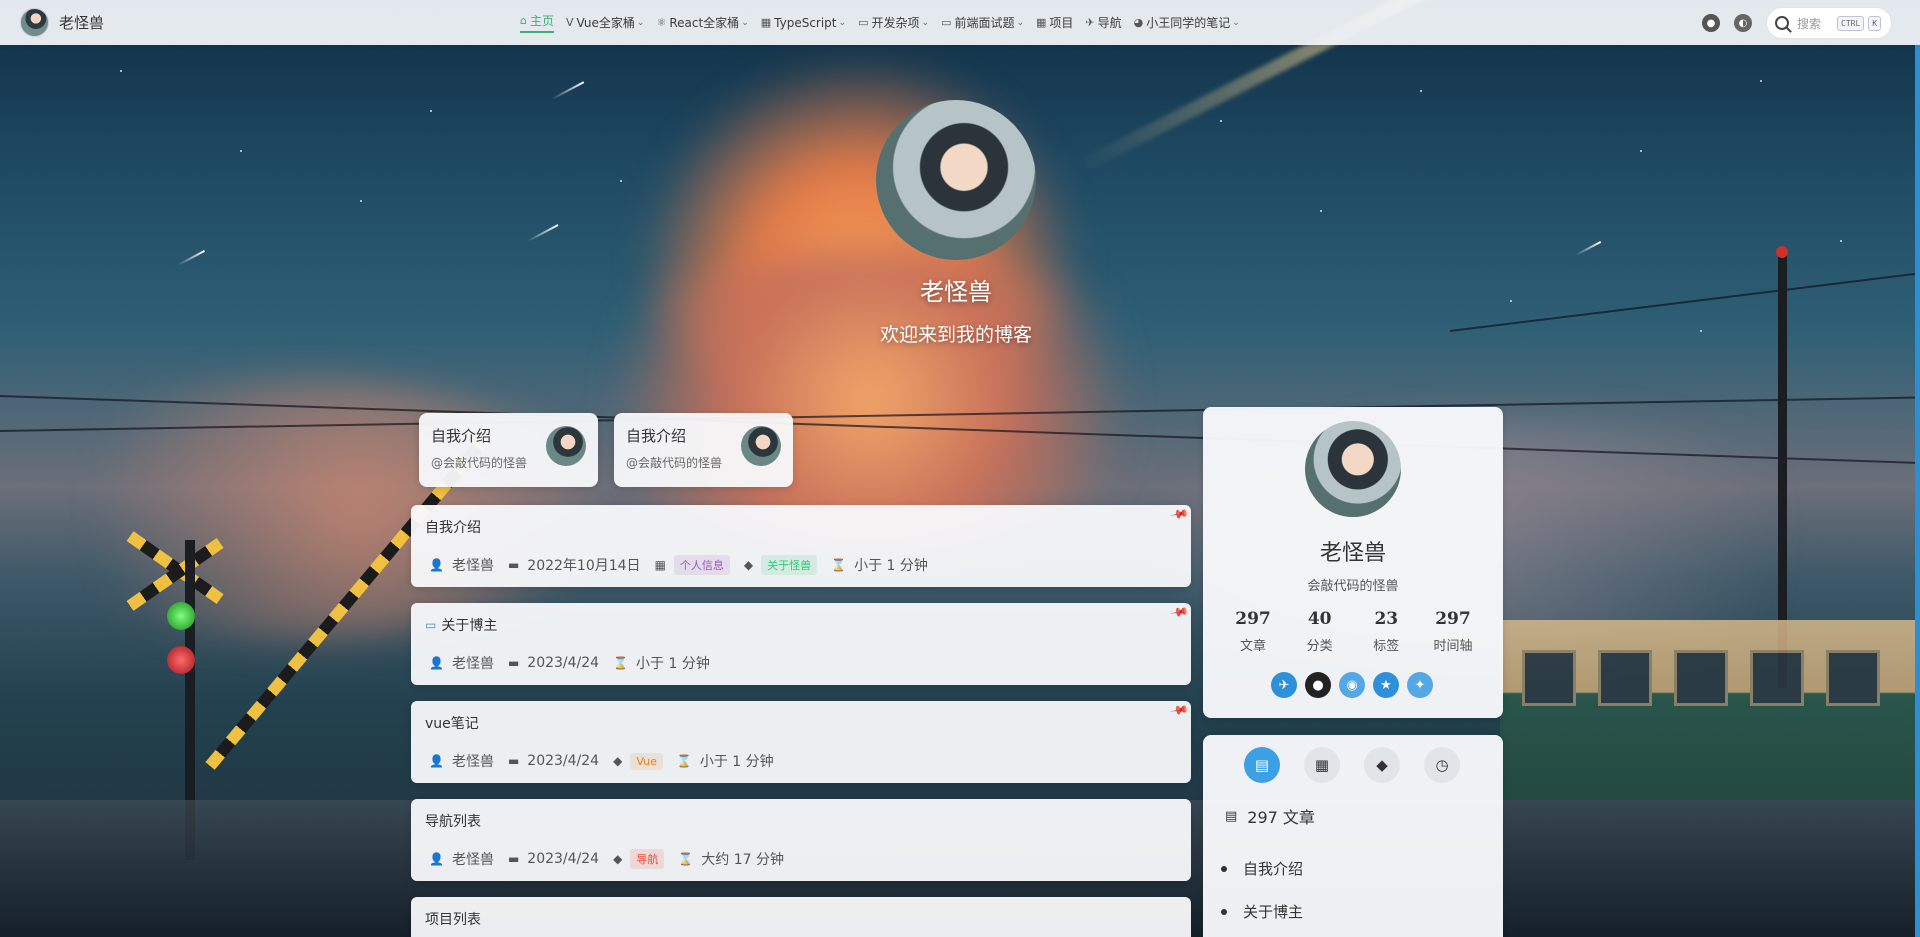  Describe the element at coordinates (801, 723) in the screenshot. I see `article-title: vue笔记` at that location.